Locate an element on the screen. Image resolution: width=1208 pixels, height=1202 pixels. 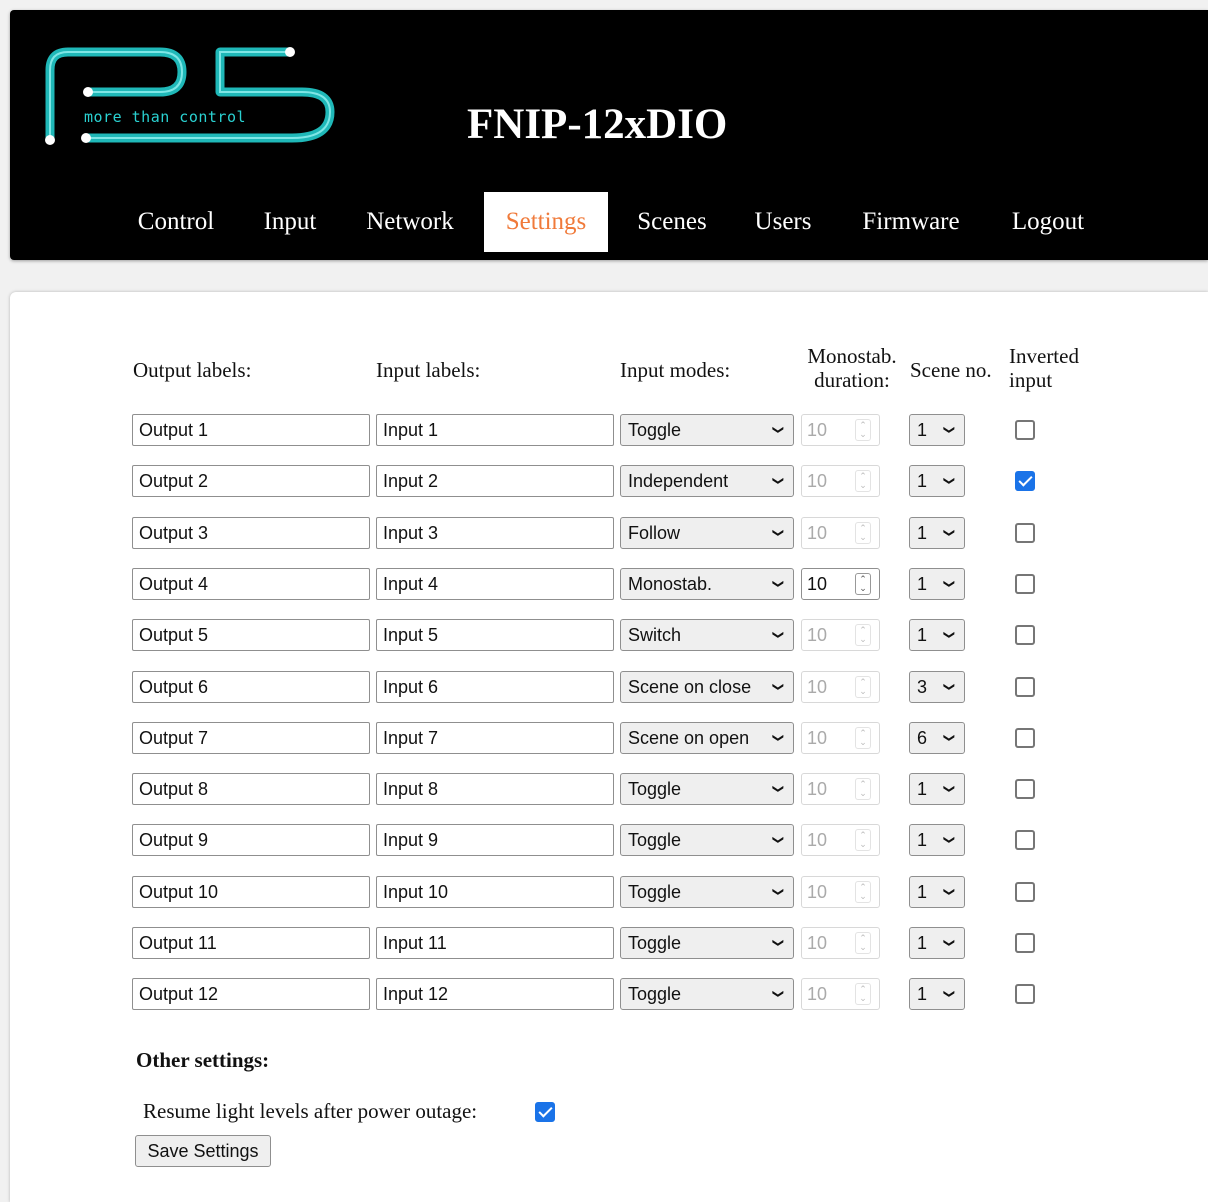
output-label-input: Output 9 is located at coordinates (251, 840).